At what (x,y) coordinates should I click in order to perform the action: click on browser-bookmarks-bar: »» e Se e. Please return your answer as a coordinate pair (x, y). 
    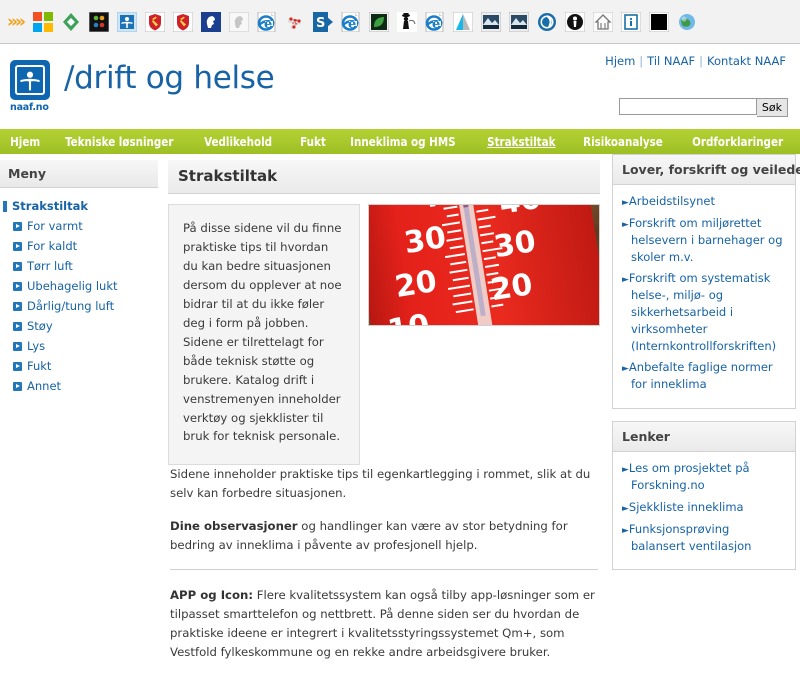
    Looking at the image, I should click on (400, 22).